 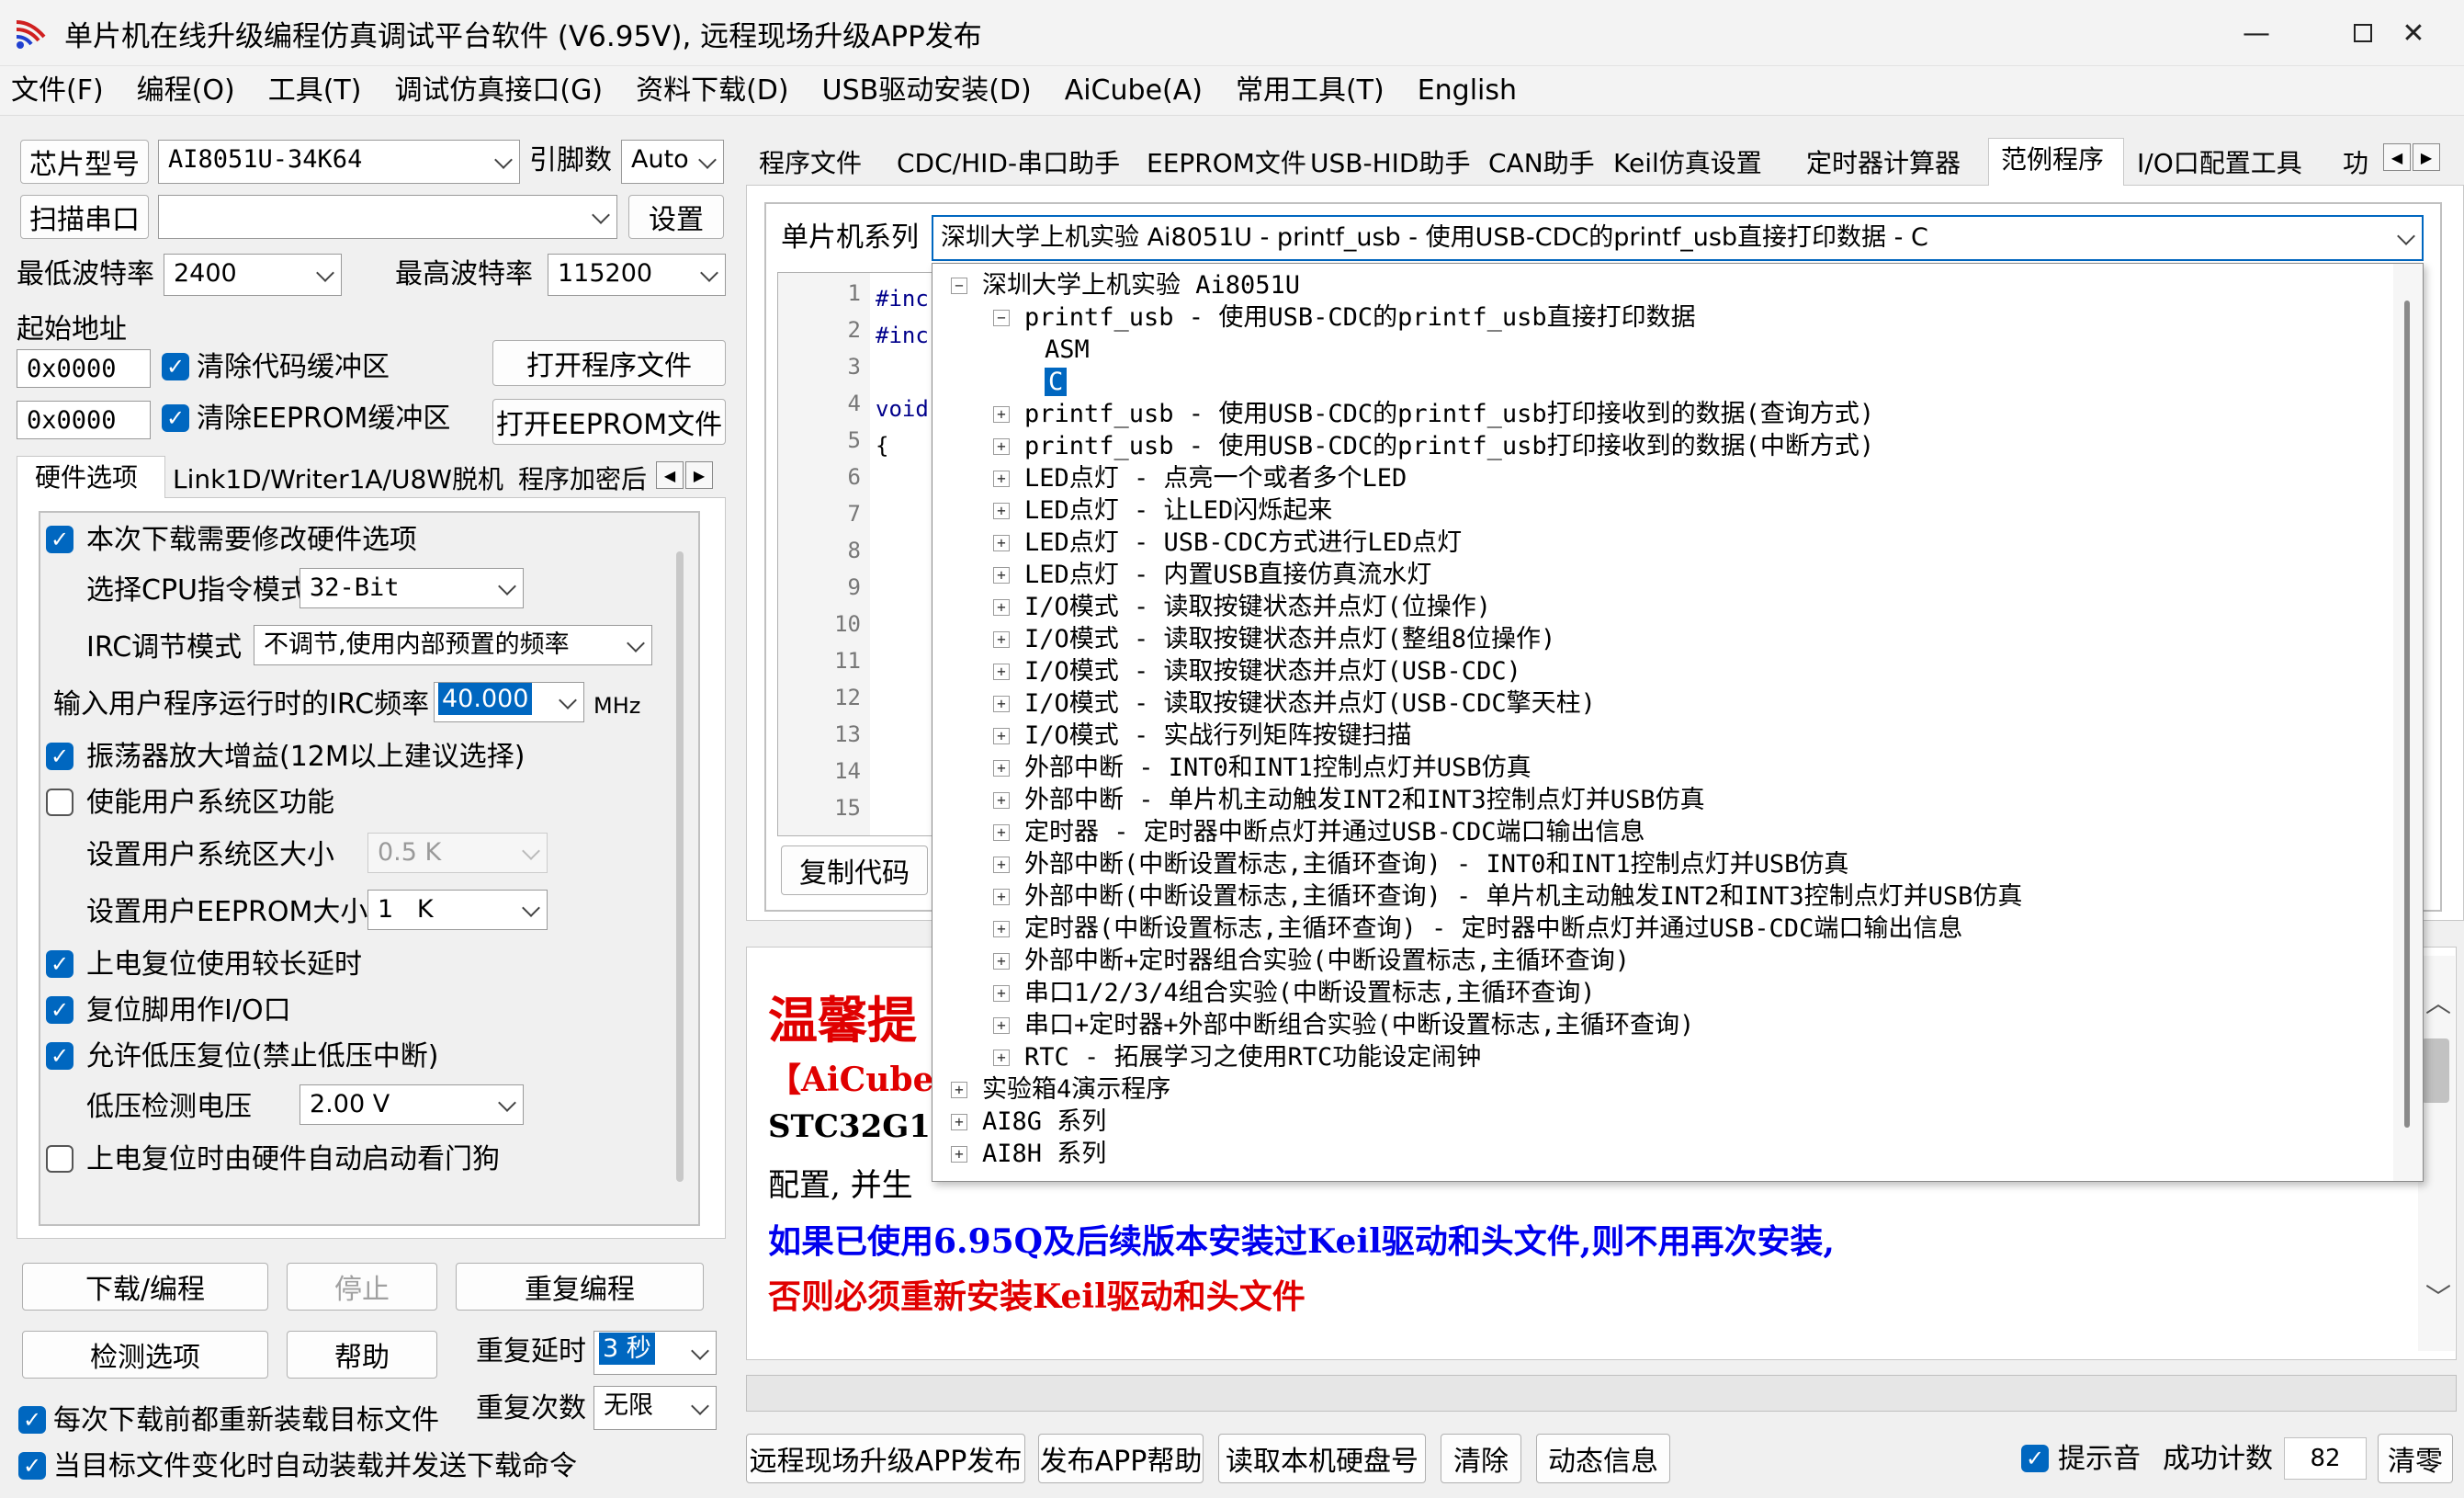 What do you see at coordinates (1272, 671) in the screenshot?
I see `tree-item: I/O模式 - 读取按键状态并点灯(USB-CDC)` at bounding box center [1272, 671].